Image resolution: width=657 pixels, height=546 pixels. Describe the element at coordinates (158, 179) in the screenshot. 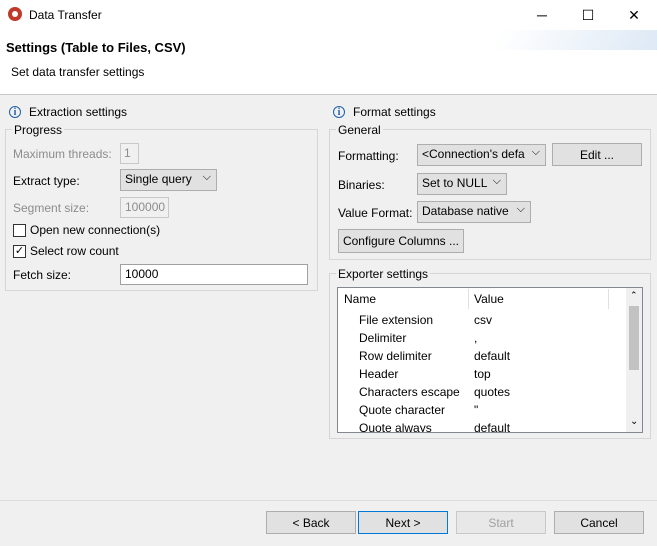

I see `extract-type-value: Single query` at that location.